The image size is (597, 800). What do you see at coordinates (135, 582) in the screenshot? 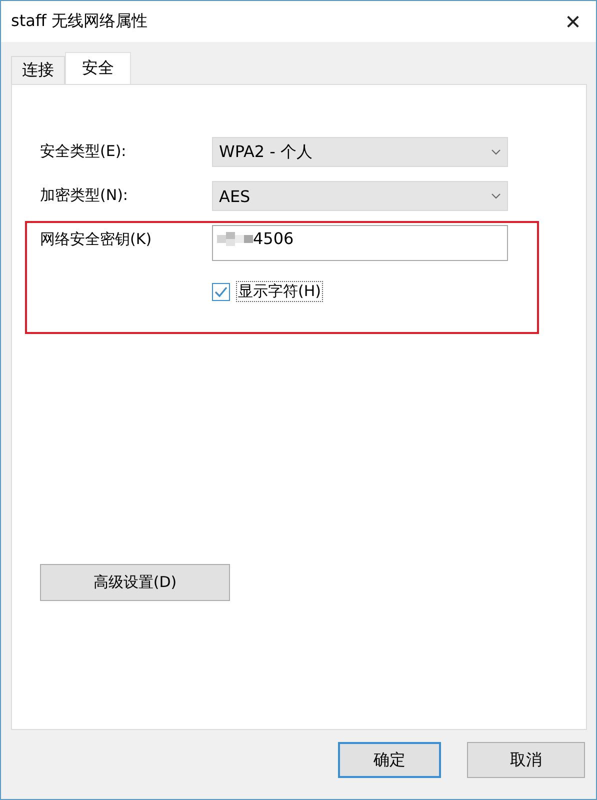
I see `advanced-settings-button: 高级设置(D)` at bounding box center [135, 582].